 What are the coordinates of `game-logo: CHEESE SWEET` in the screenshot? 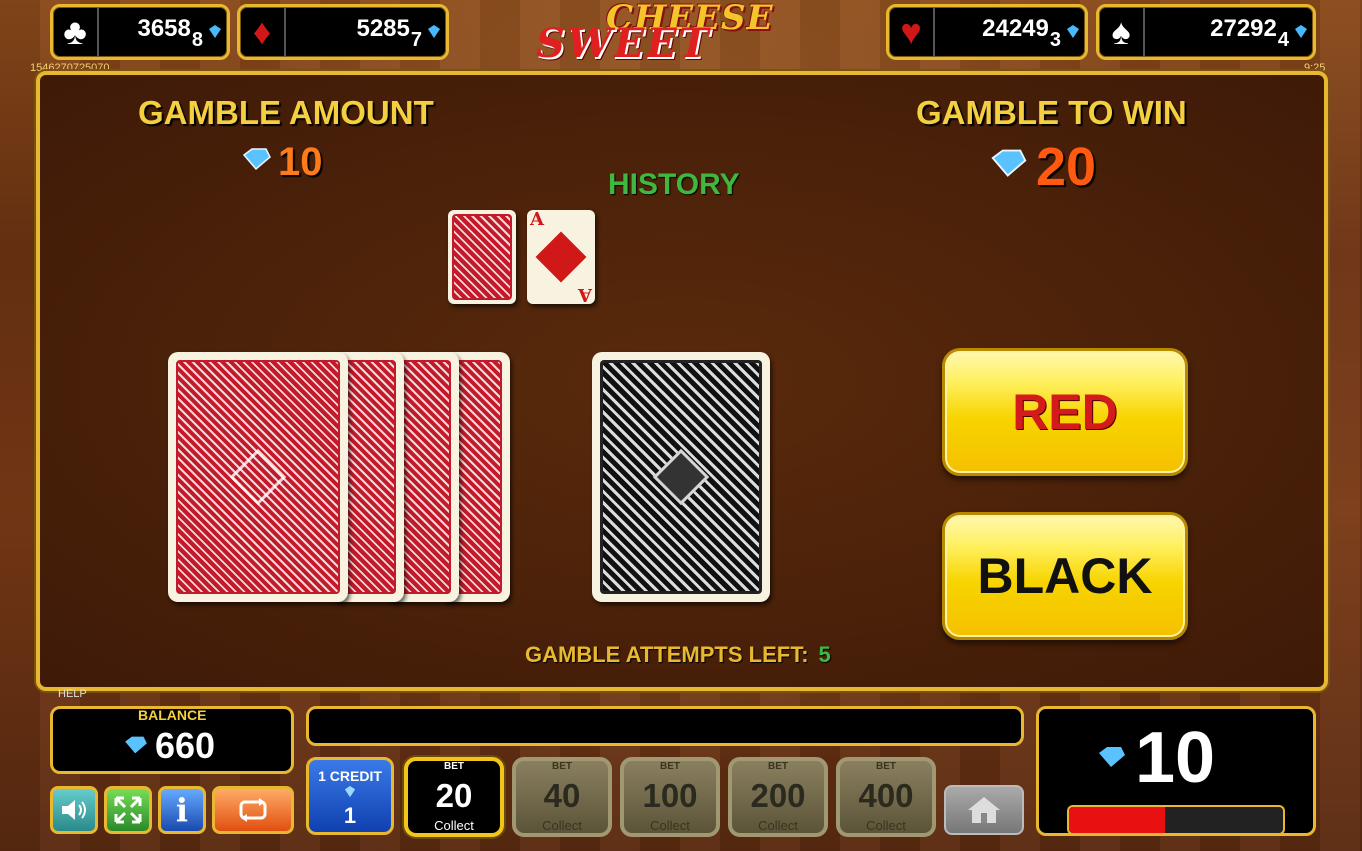 It's located at (670, 34).